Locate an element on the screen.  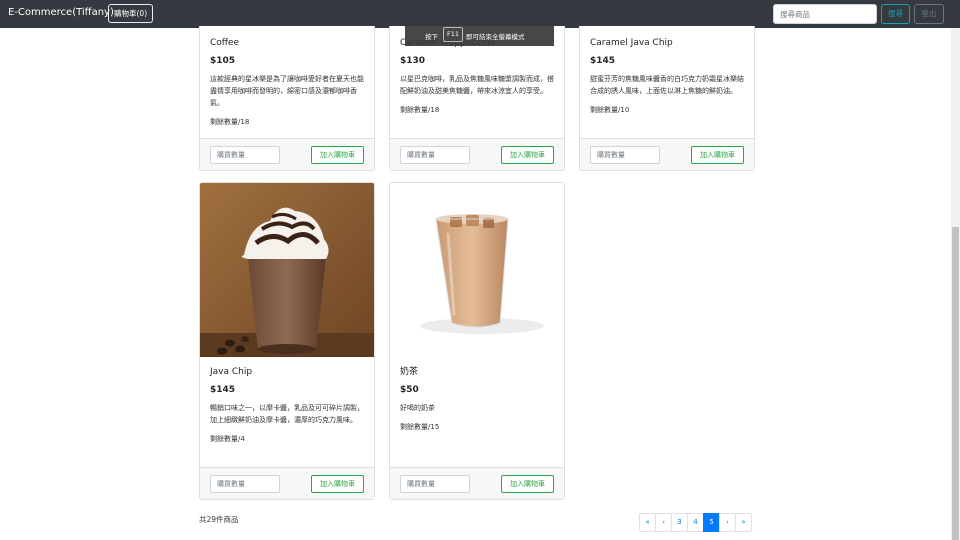
iced-milk-tea-image is located at coordinates (477, 270).